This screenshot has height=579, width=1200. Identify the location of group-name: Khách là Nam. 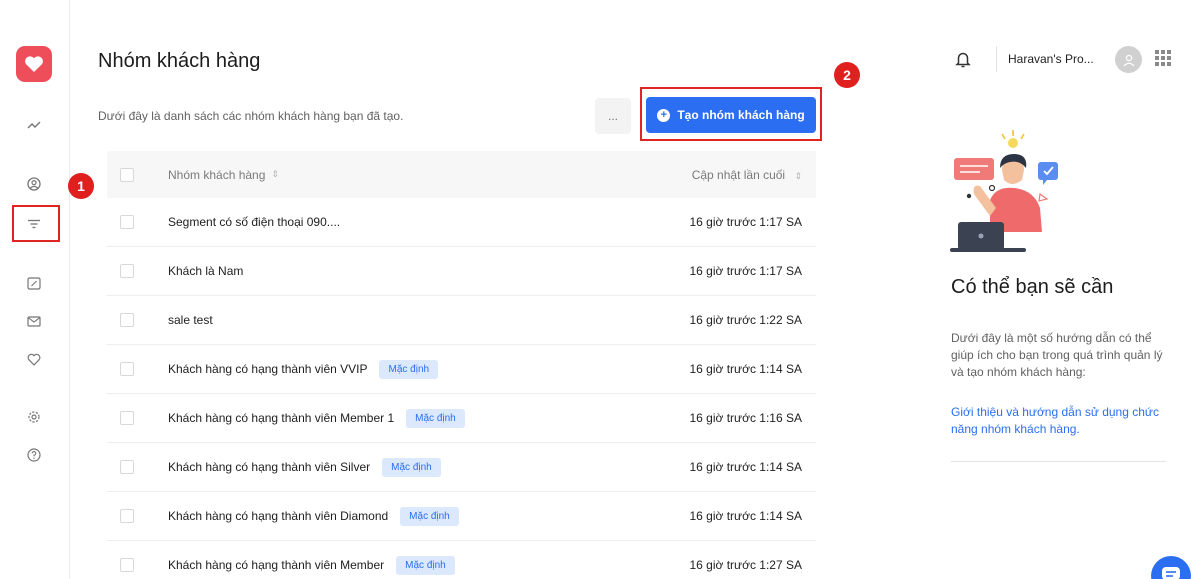
(206, 271).